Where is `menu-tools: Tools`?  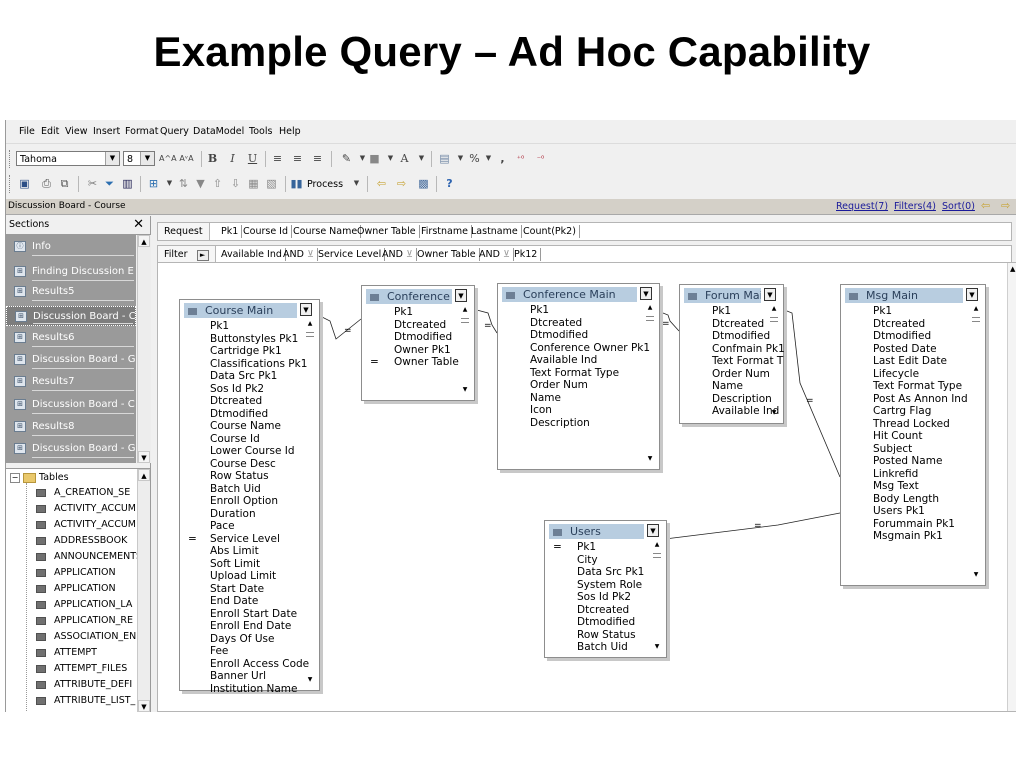
menu-tools: Tools is located at coordinates (260, 131).